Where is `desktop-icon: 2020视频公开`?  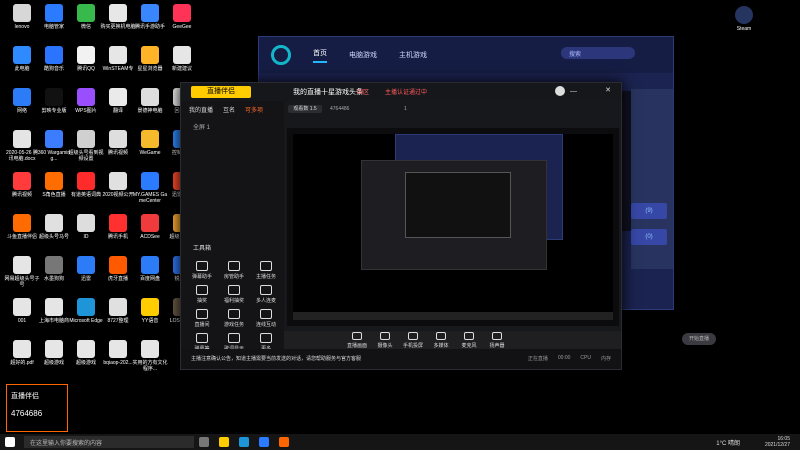 desktop-icon: 2020视频公开 is located at coordinates (118, 185).